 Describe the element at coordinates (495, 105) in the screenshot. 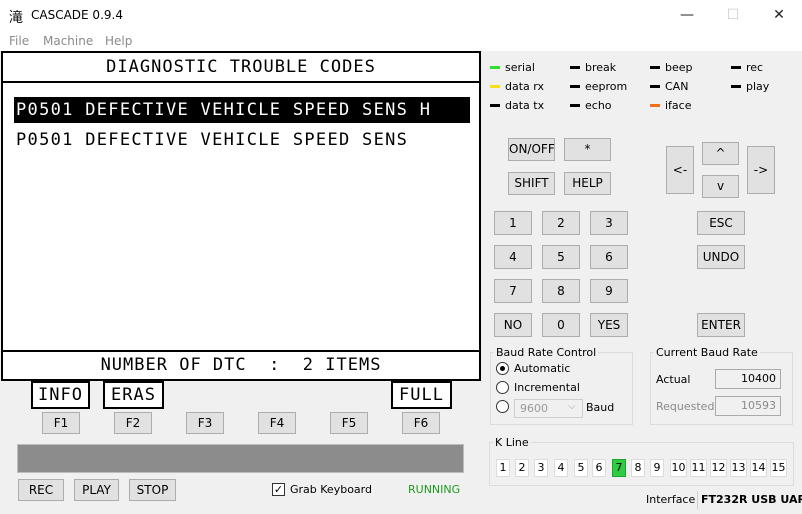

I see `led-data-tx-indicator` at that location.